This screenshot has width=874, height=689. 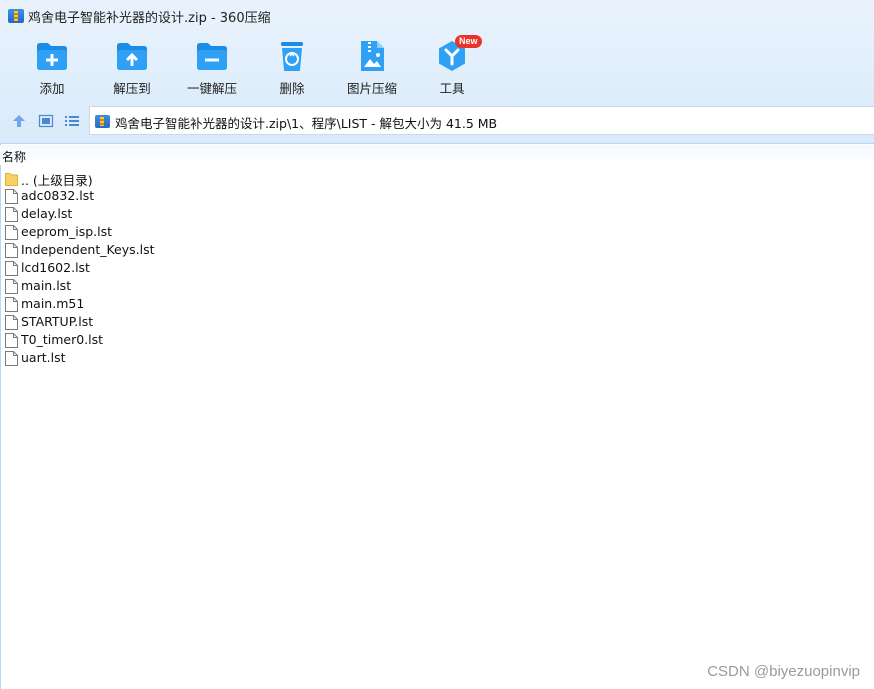 I want to click on list-item-name: T0_timer0.lst, so click(x=62, y=339).